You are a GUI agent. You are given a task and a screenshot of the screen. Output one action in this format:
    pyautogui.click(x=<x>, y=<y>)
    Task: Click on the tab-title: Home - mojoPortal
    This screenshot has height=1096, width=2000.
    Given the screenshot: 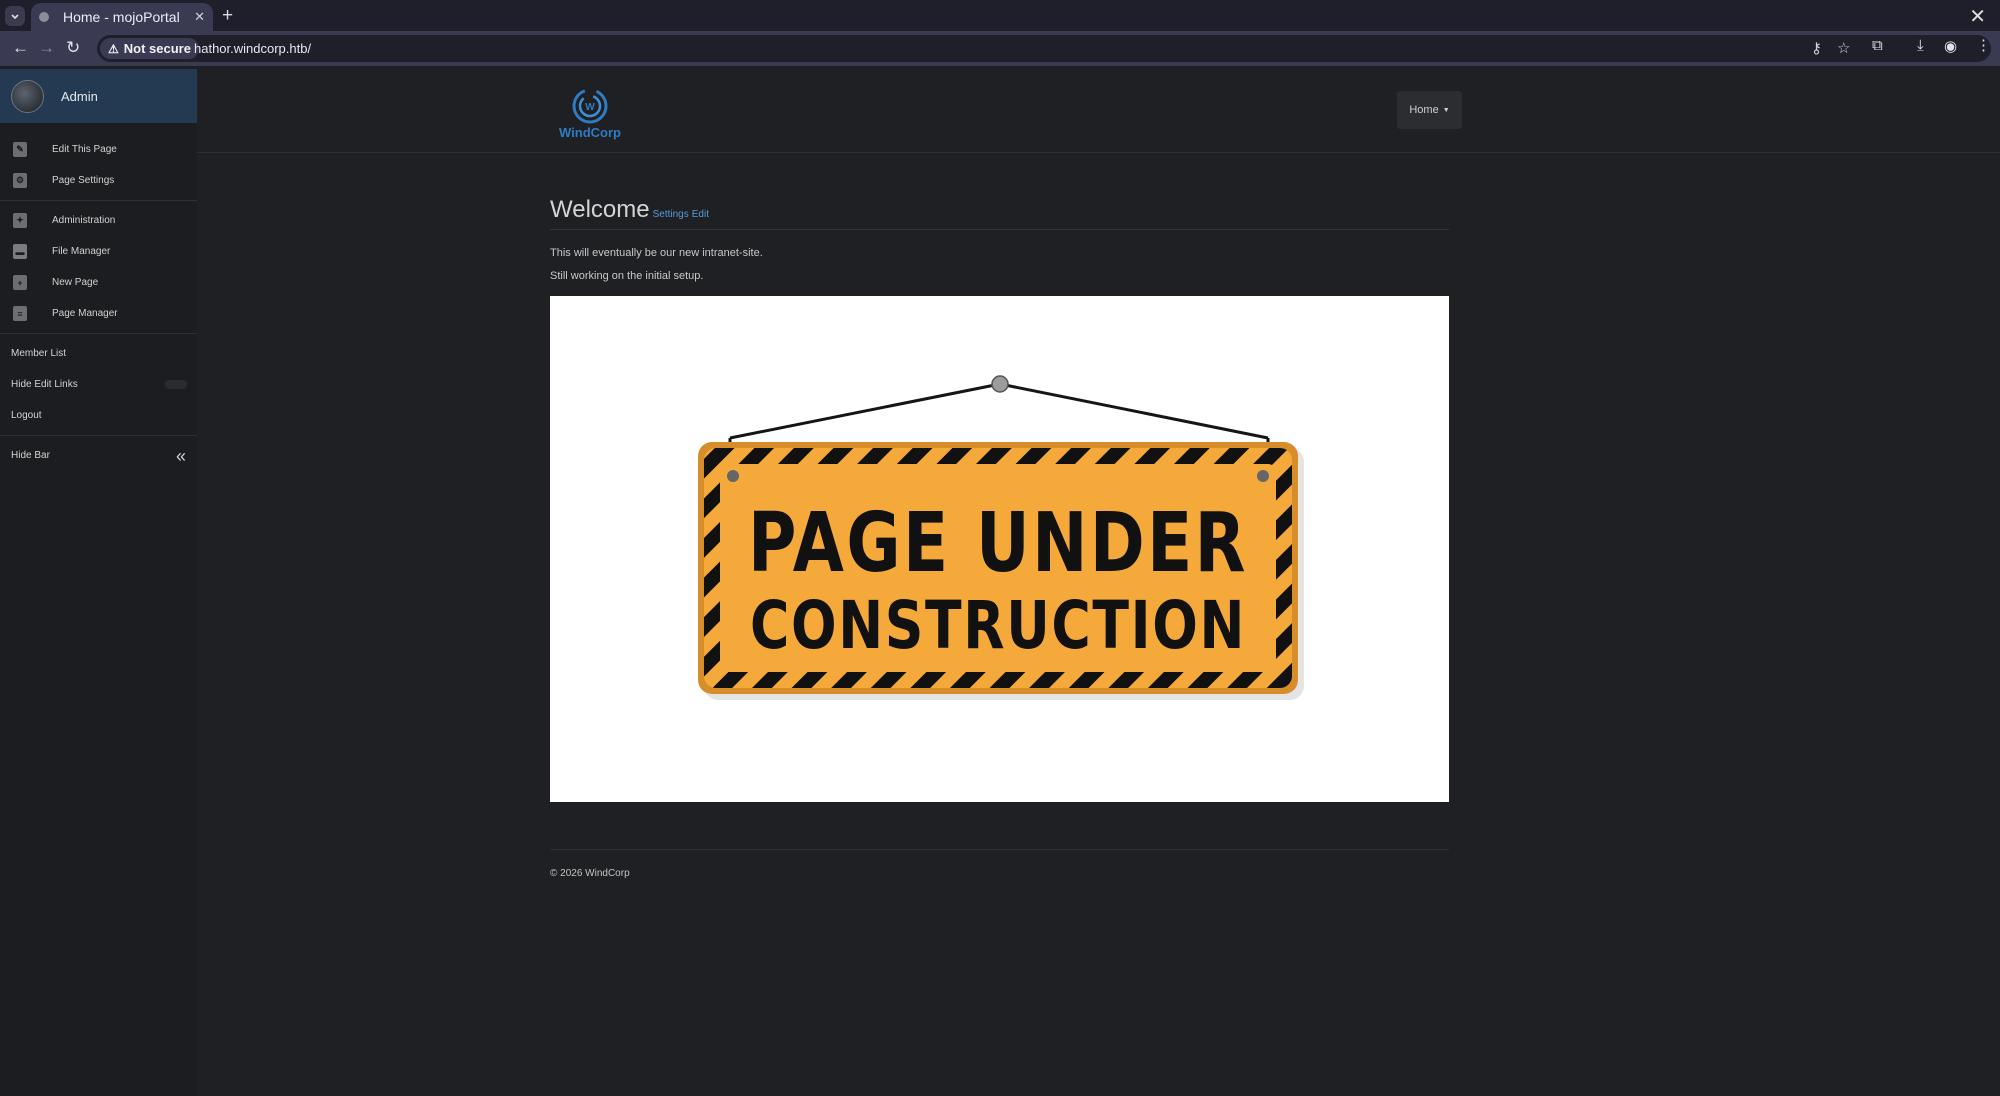 What is the action you would take?
    pyautogui.click(x=121, y=17)
    